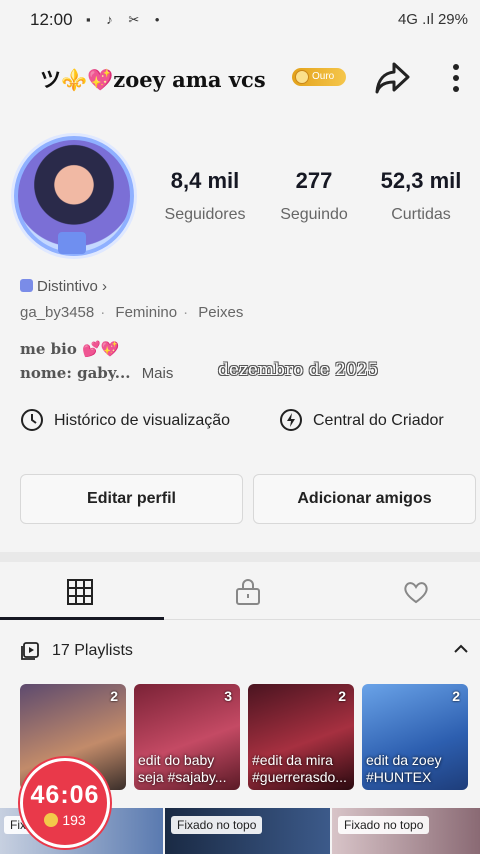  What do you see at coordinates (72, 243) in the screenshot?
I see `avatar-frame-icon` at bounding box center [72, 243].